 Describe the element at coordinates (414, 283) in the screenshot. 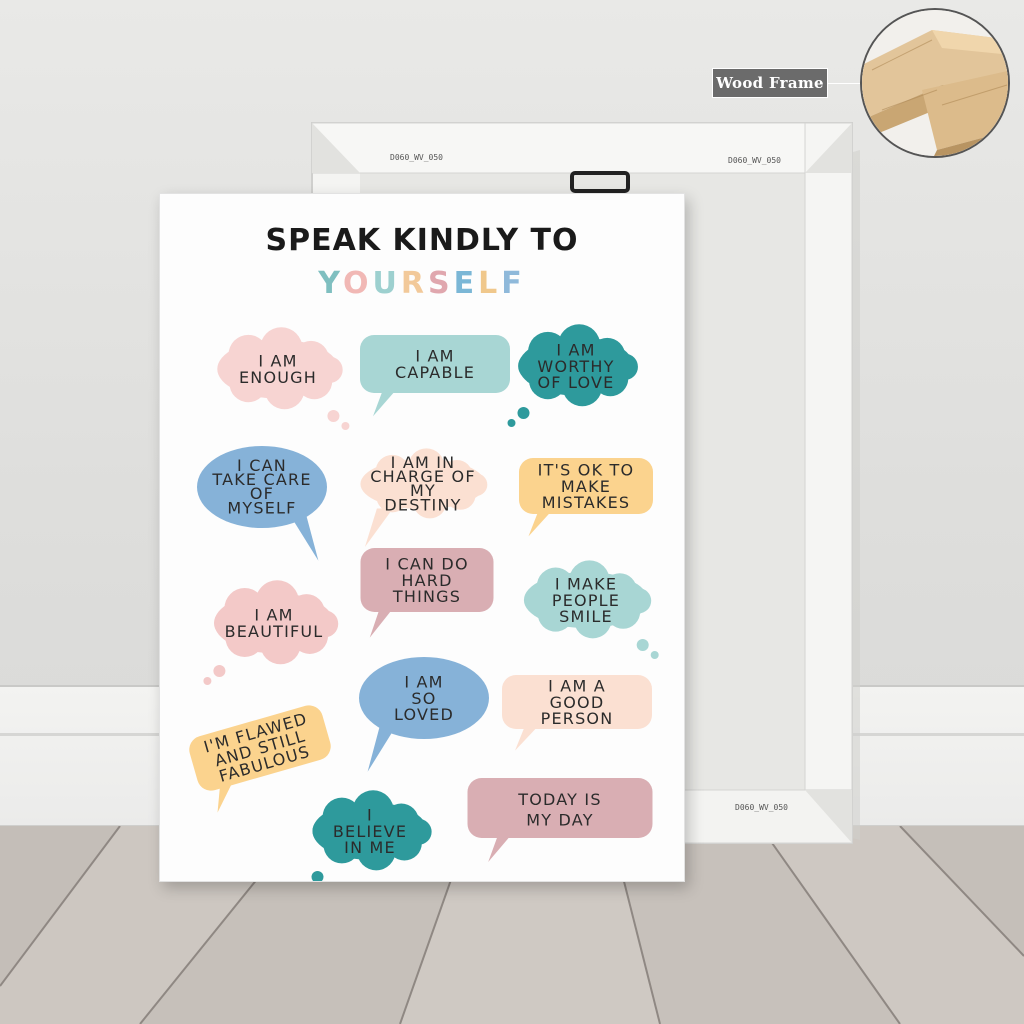

I see `title-letter: R` at that location.